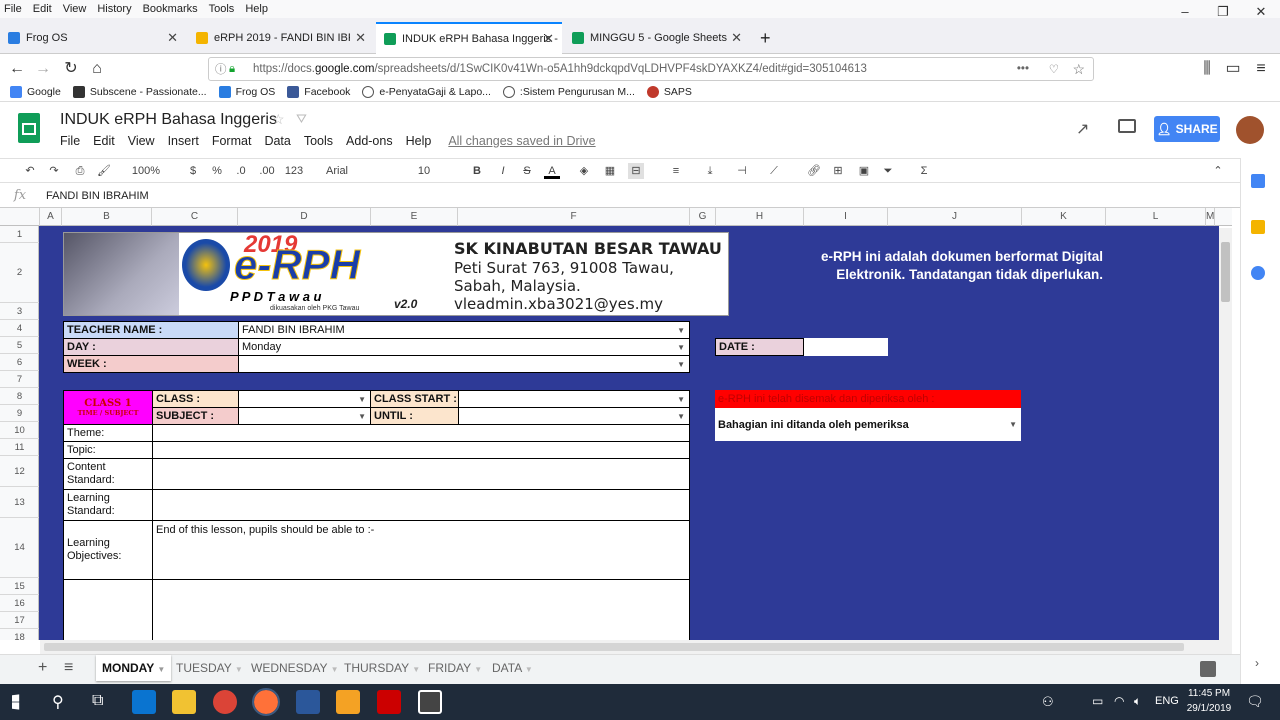 This screenshot has height=720, width=1280. Describe the element at coordinates (414, 217) in the screenshot. I see `column-header-e: E` at that location.